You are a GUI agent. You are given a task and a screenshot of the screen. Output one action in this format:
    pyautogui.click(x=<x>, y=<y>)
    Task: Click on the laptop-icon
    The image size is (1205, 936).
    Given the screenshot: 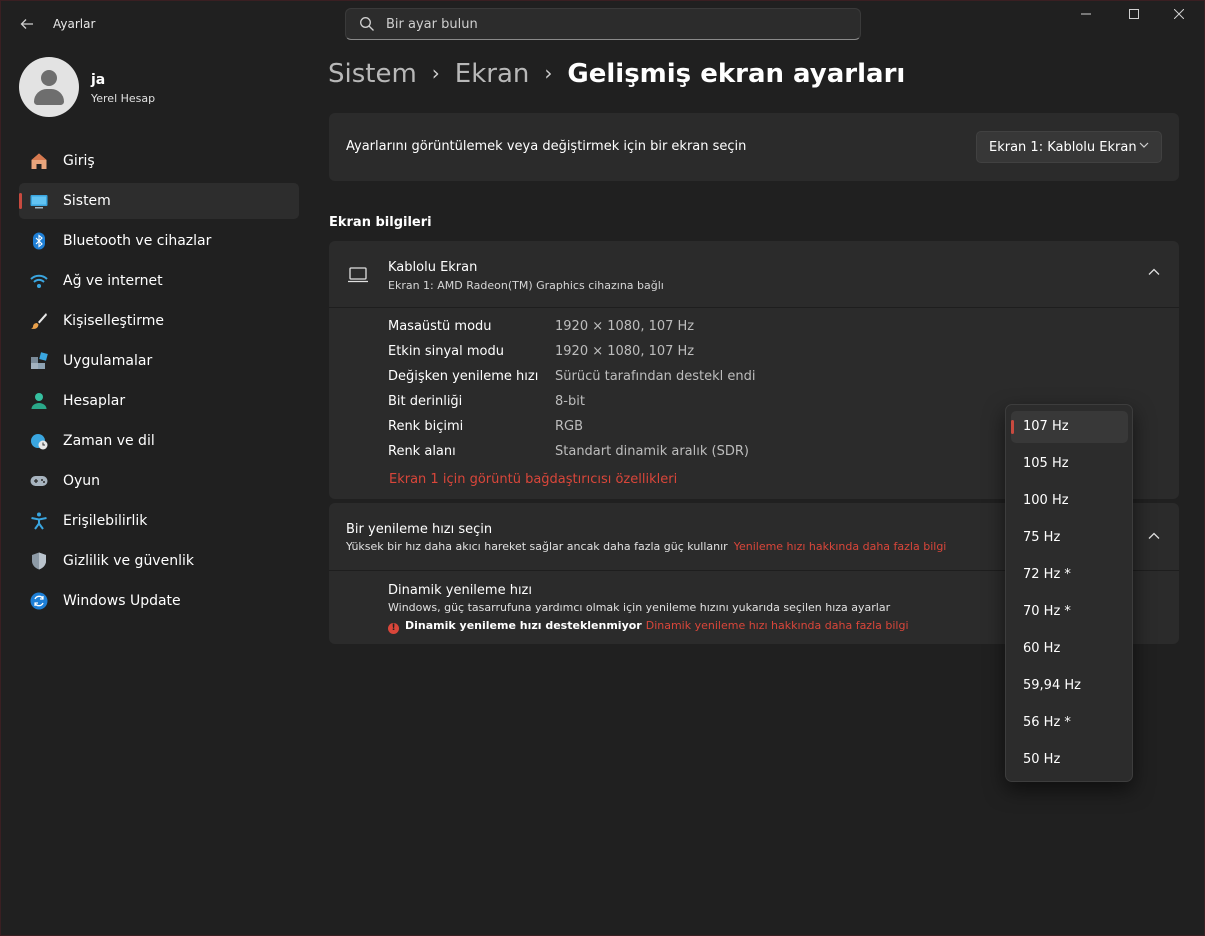 What is the action you would take?
    pyautogui.click(x=358, y=275)
    